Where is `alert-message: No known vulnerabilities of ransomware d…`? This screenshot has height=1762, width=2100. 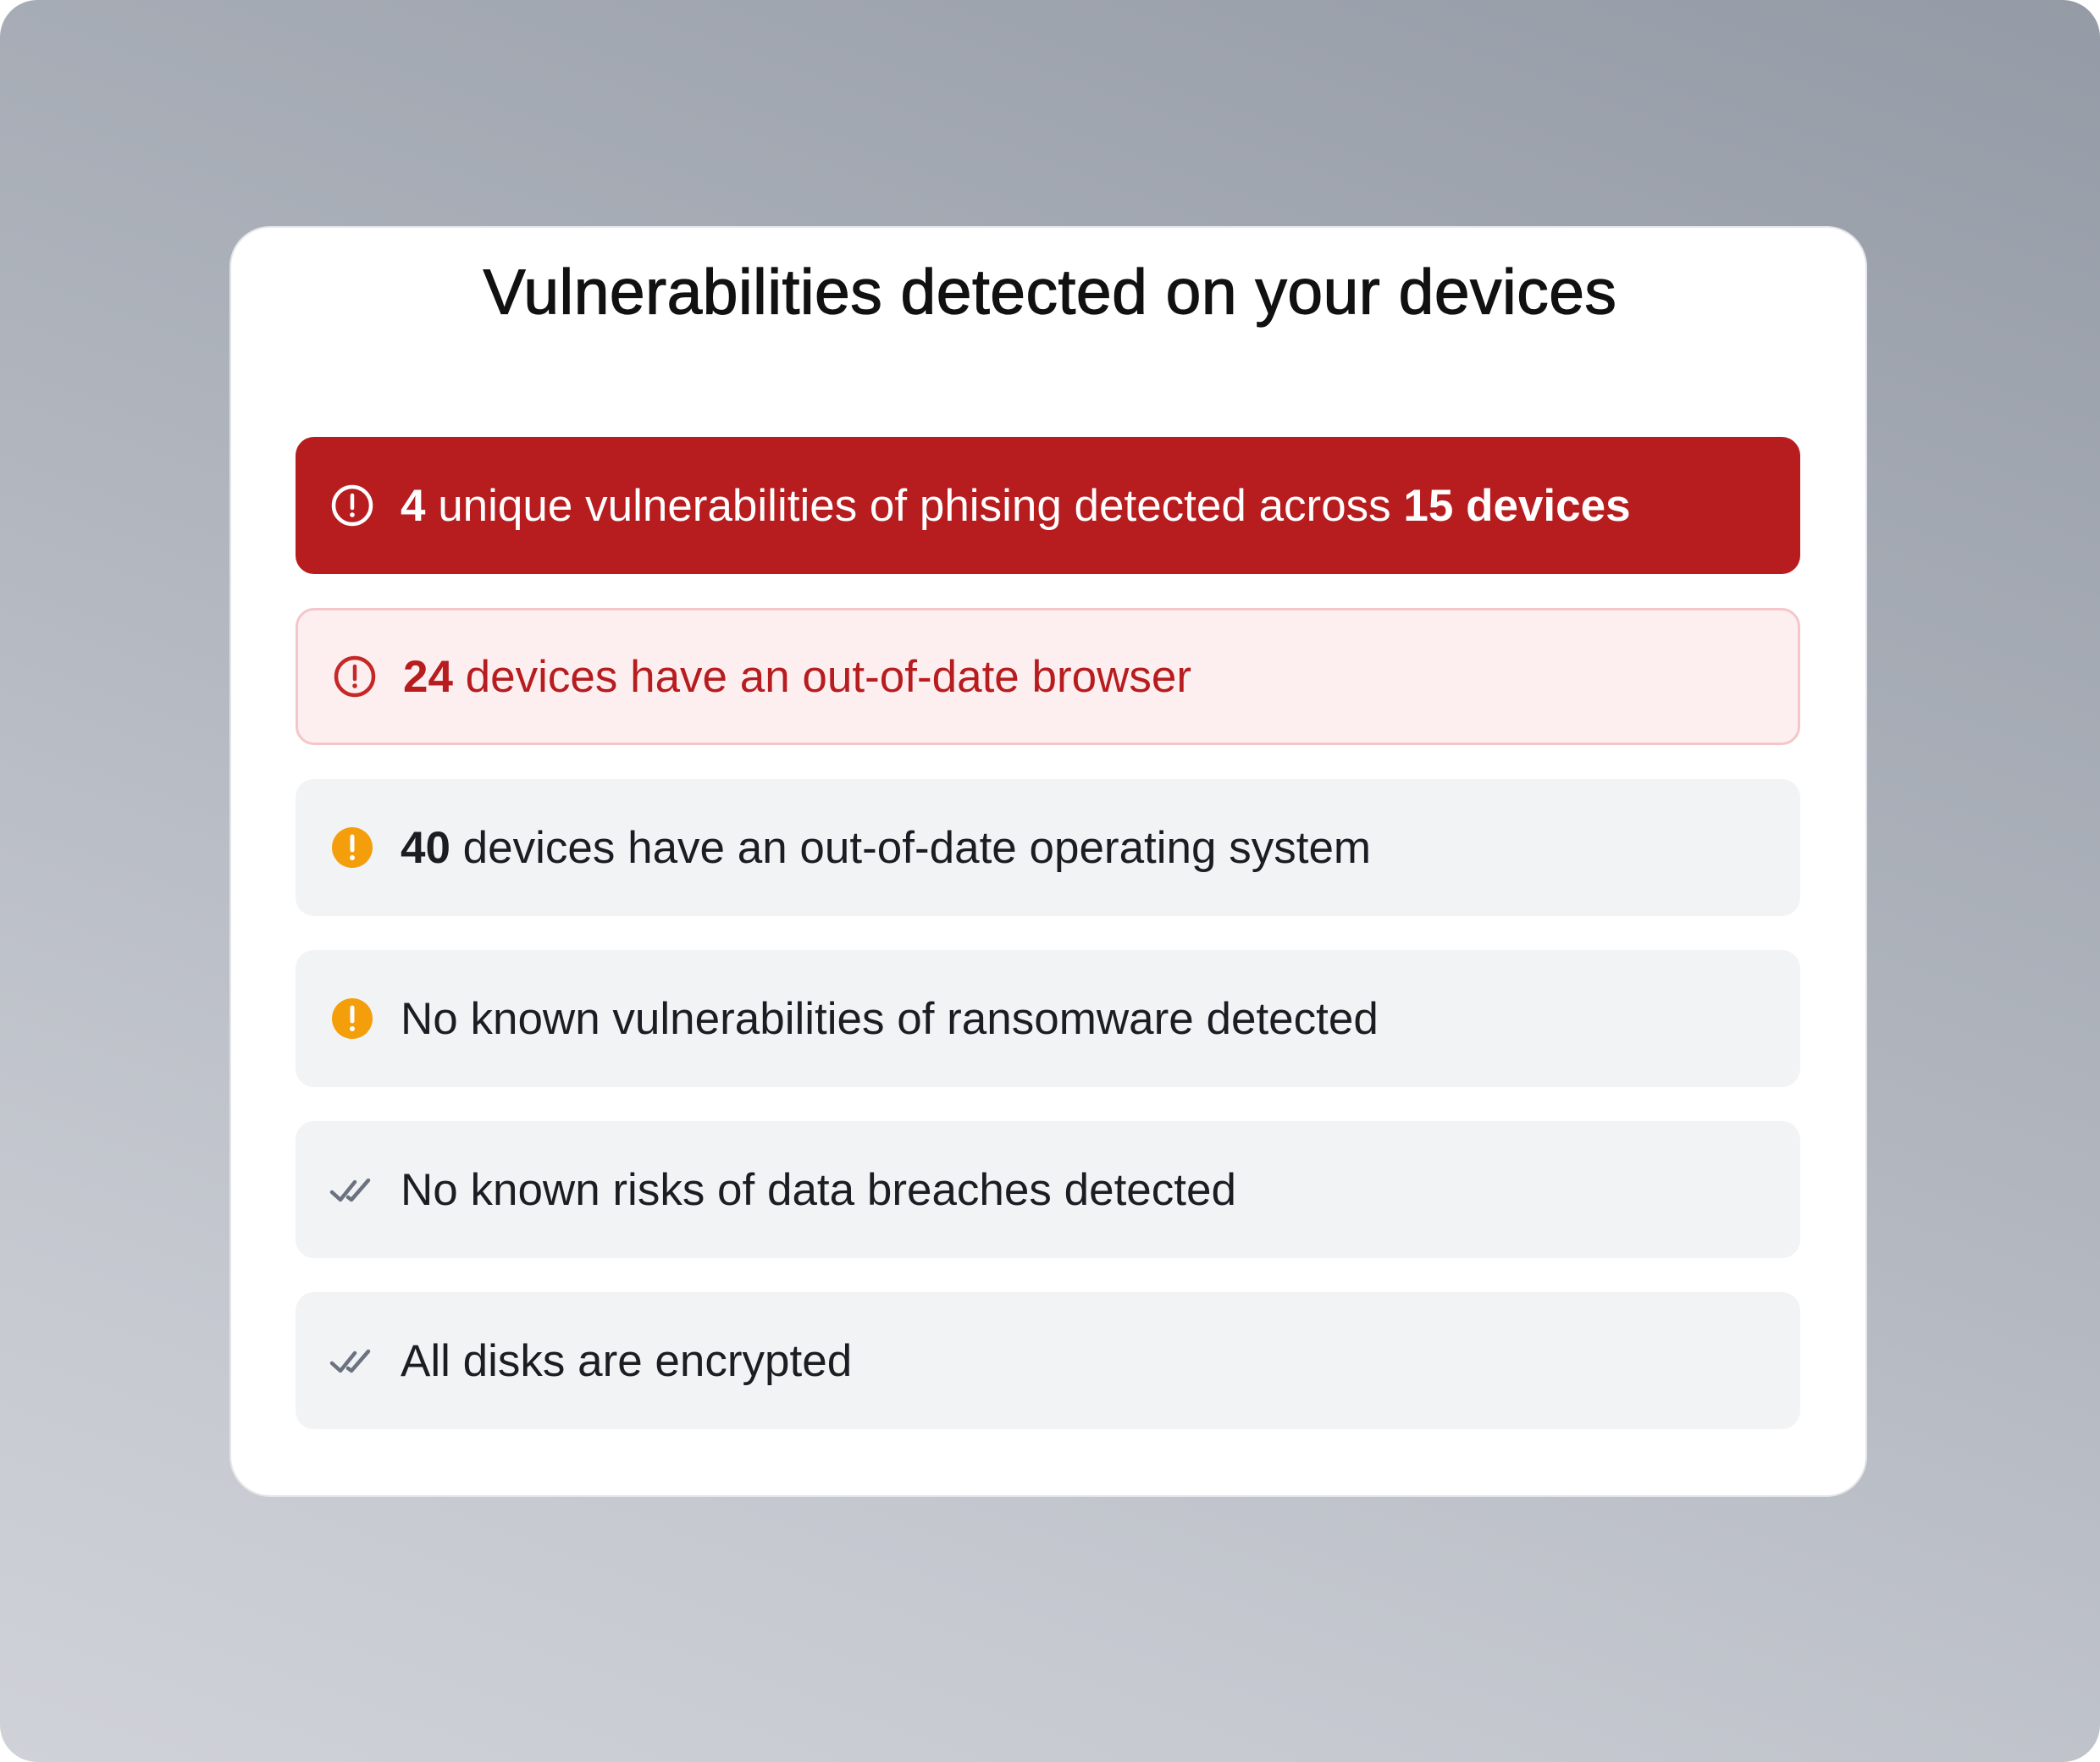 alert-message: No known vulnerabilities of ransomware d… is located at coordinates (890, 1018).